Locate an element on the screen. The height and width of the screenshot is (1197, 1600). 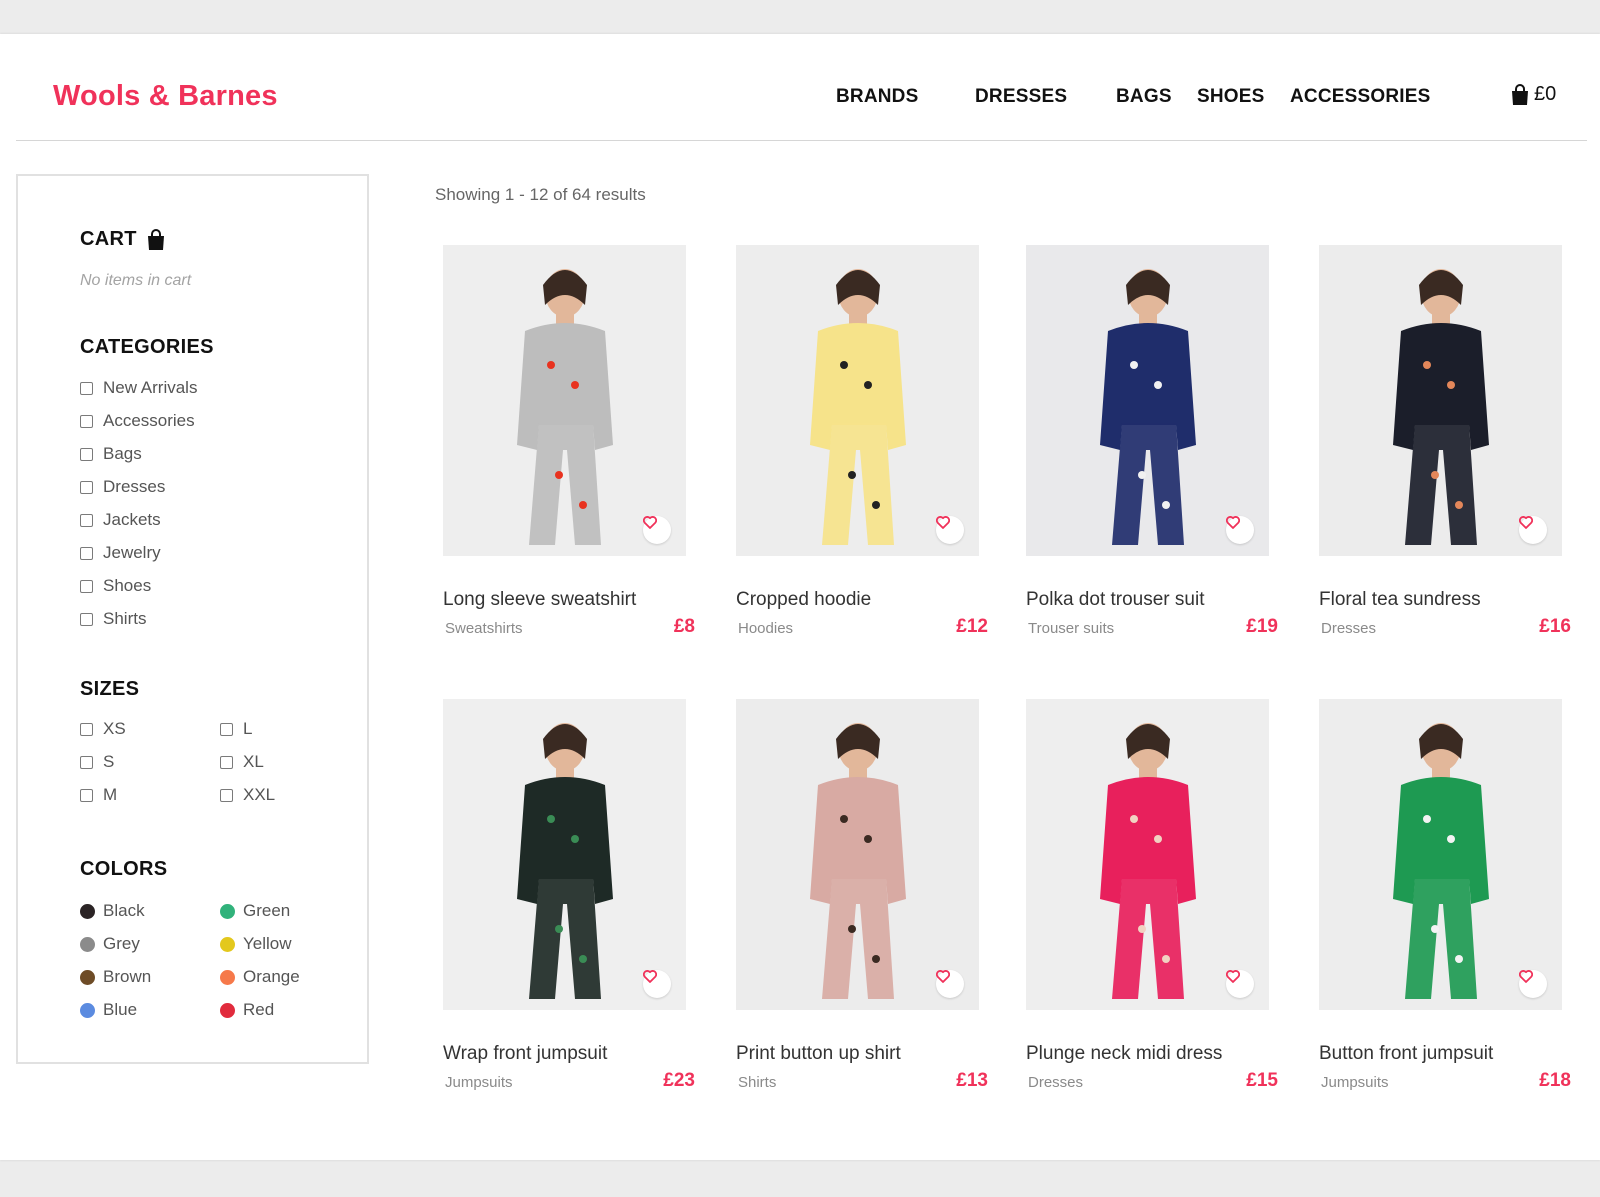
product-card: Polka dot trouser suit Trouser suits £19 is located at coordinates (1148, 445).